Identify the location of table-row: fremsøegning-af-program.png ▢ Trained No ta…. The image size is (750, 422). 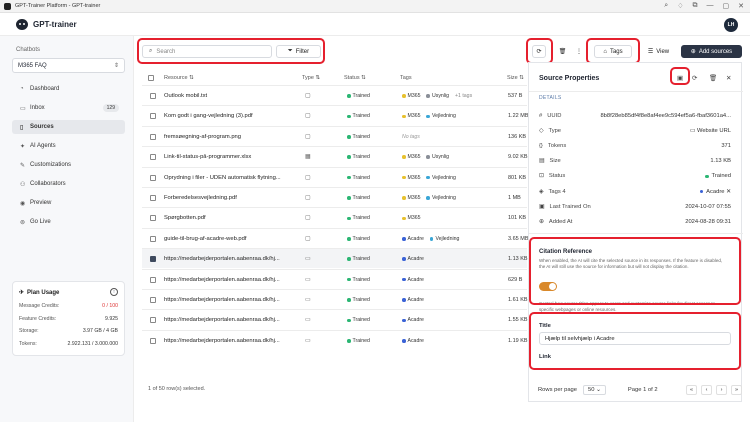
(334, 135).